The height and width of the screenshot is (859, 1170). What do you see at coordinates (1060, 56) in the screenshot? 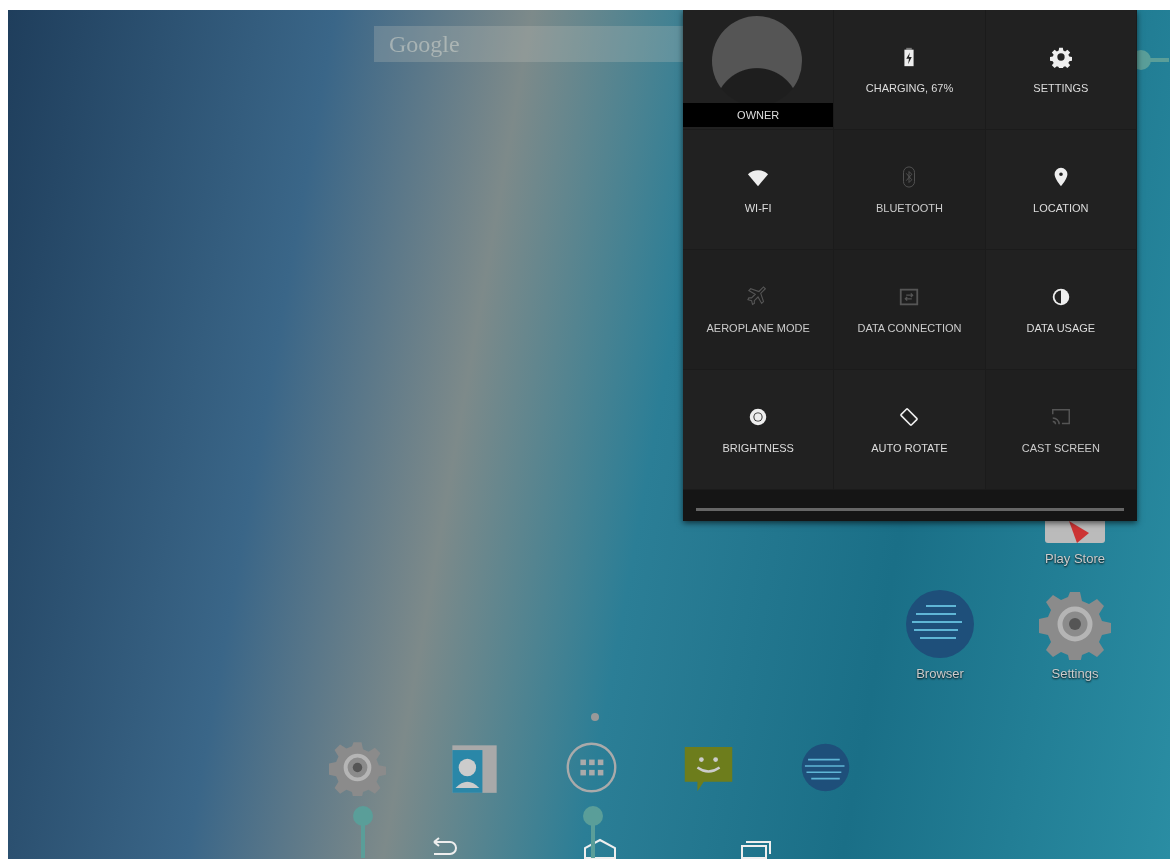
I see `settings-icon` at bounding box center [1060, 56].